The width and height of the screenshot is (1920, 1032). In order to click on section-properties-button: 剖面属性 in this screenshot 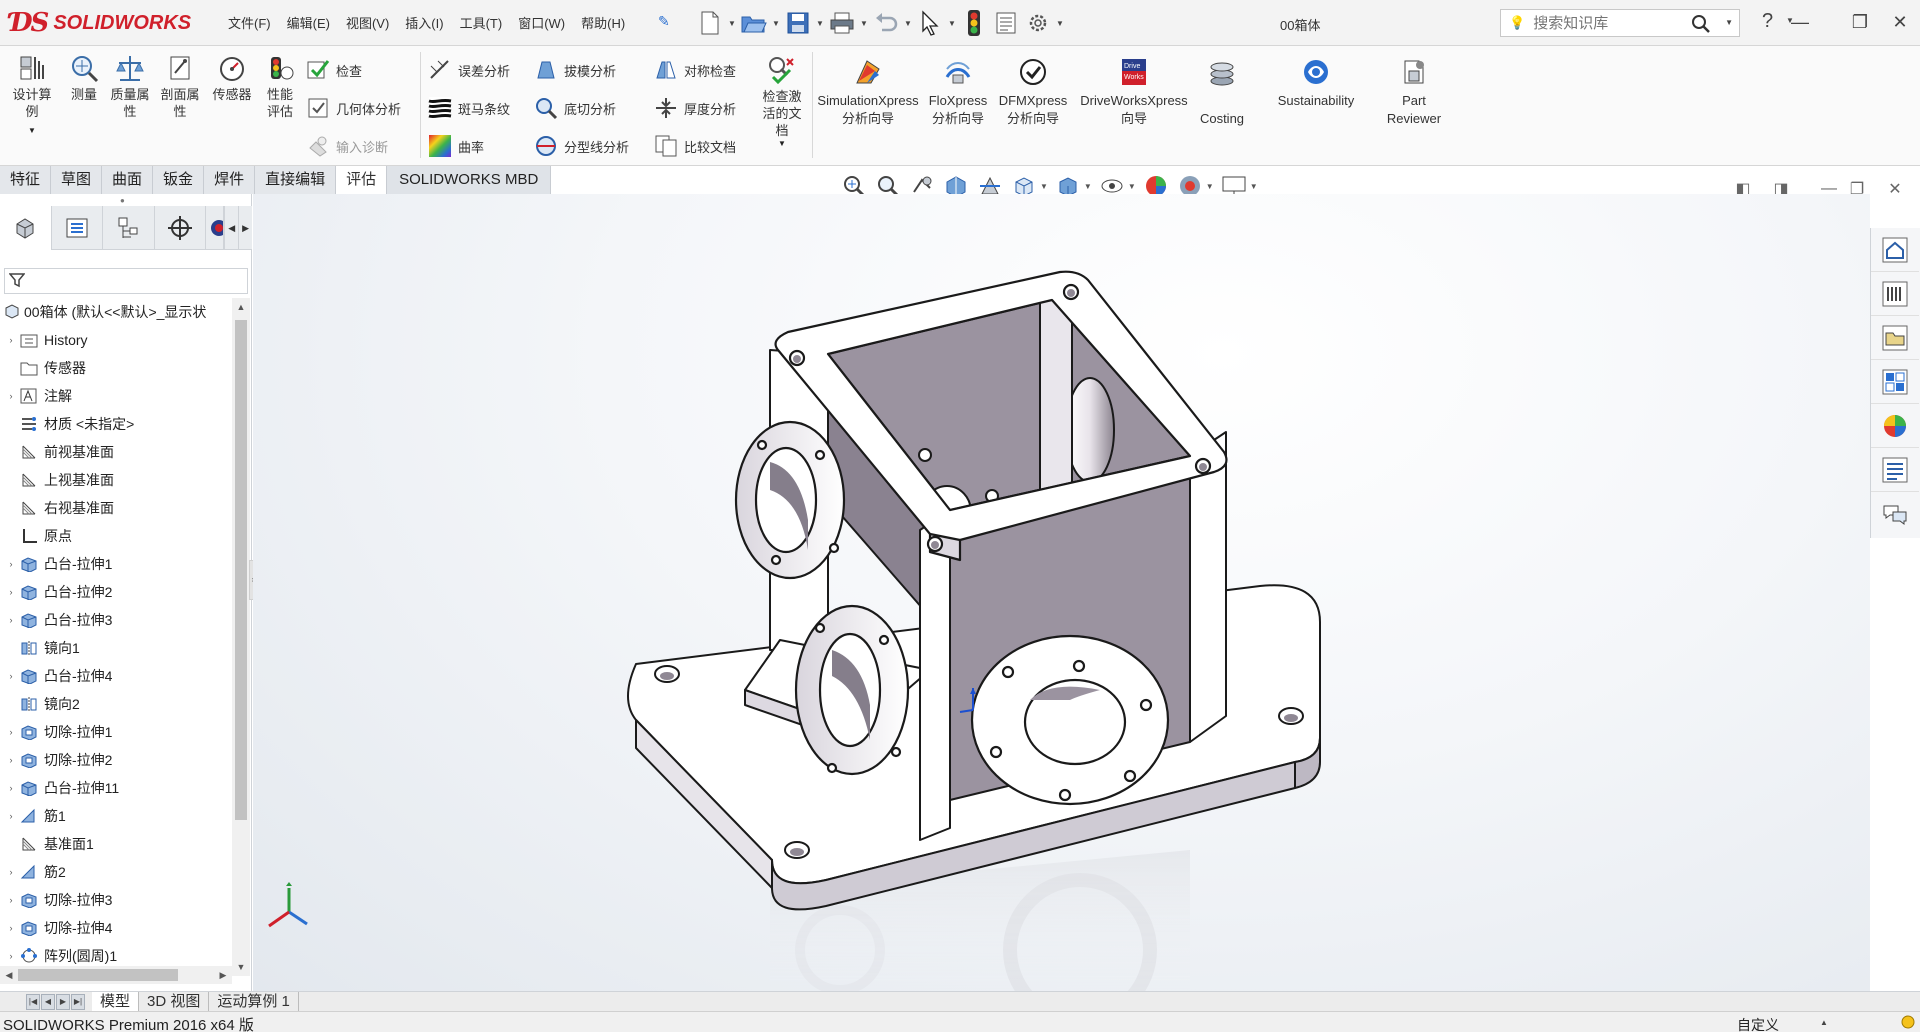, I will do `click(180, 86)`.